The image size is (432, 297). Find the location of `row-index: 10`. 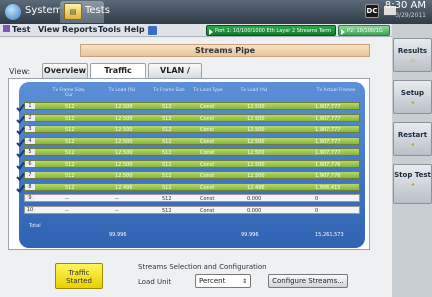

row-index: 10 is located at coordinates (30, 209).